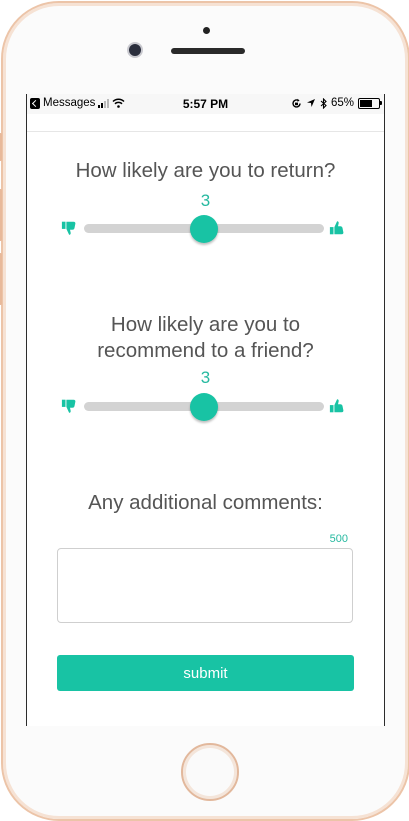 The image size is (409, 821). Describe the element at coordinates (205, 200) in the screenshot. I see `return-value: 3` at that location.